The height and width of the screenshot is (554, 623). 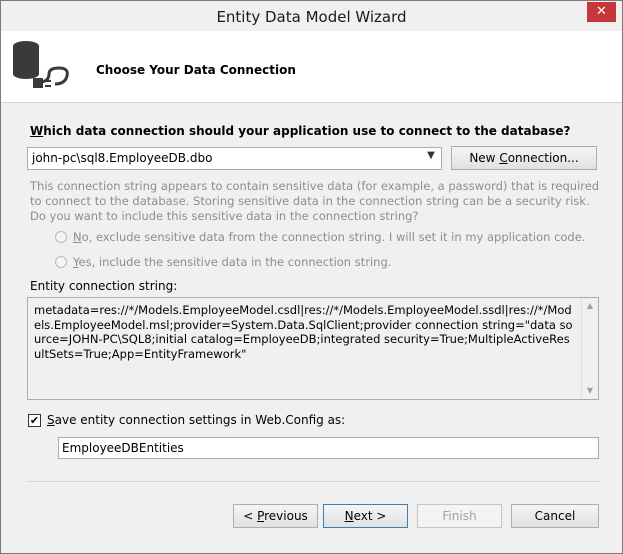 I want to click on previous-button: < Previous, so click(x=275, y=516).